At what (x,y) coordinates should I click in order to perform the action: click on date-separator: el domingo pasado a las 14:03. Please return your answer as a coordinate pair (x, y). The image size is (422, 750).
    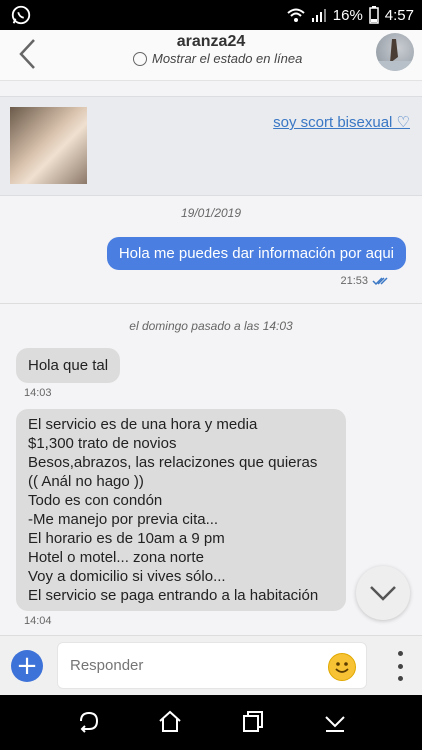
    Looking at the image, I should click on (211, 326).